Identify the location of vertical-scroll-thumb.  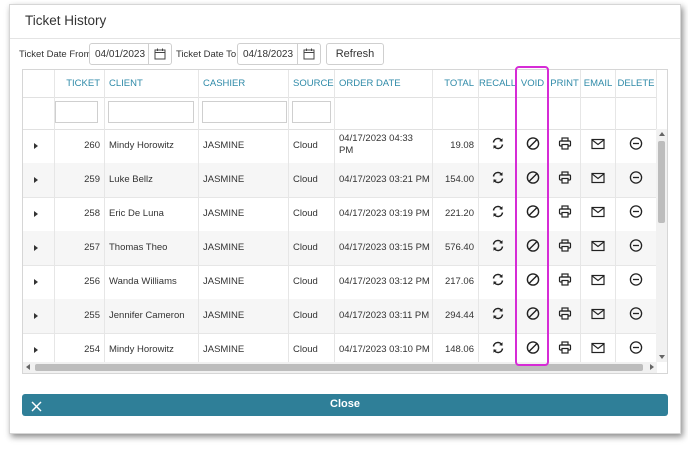
(661, 182).